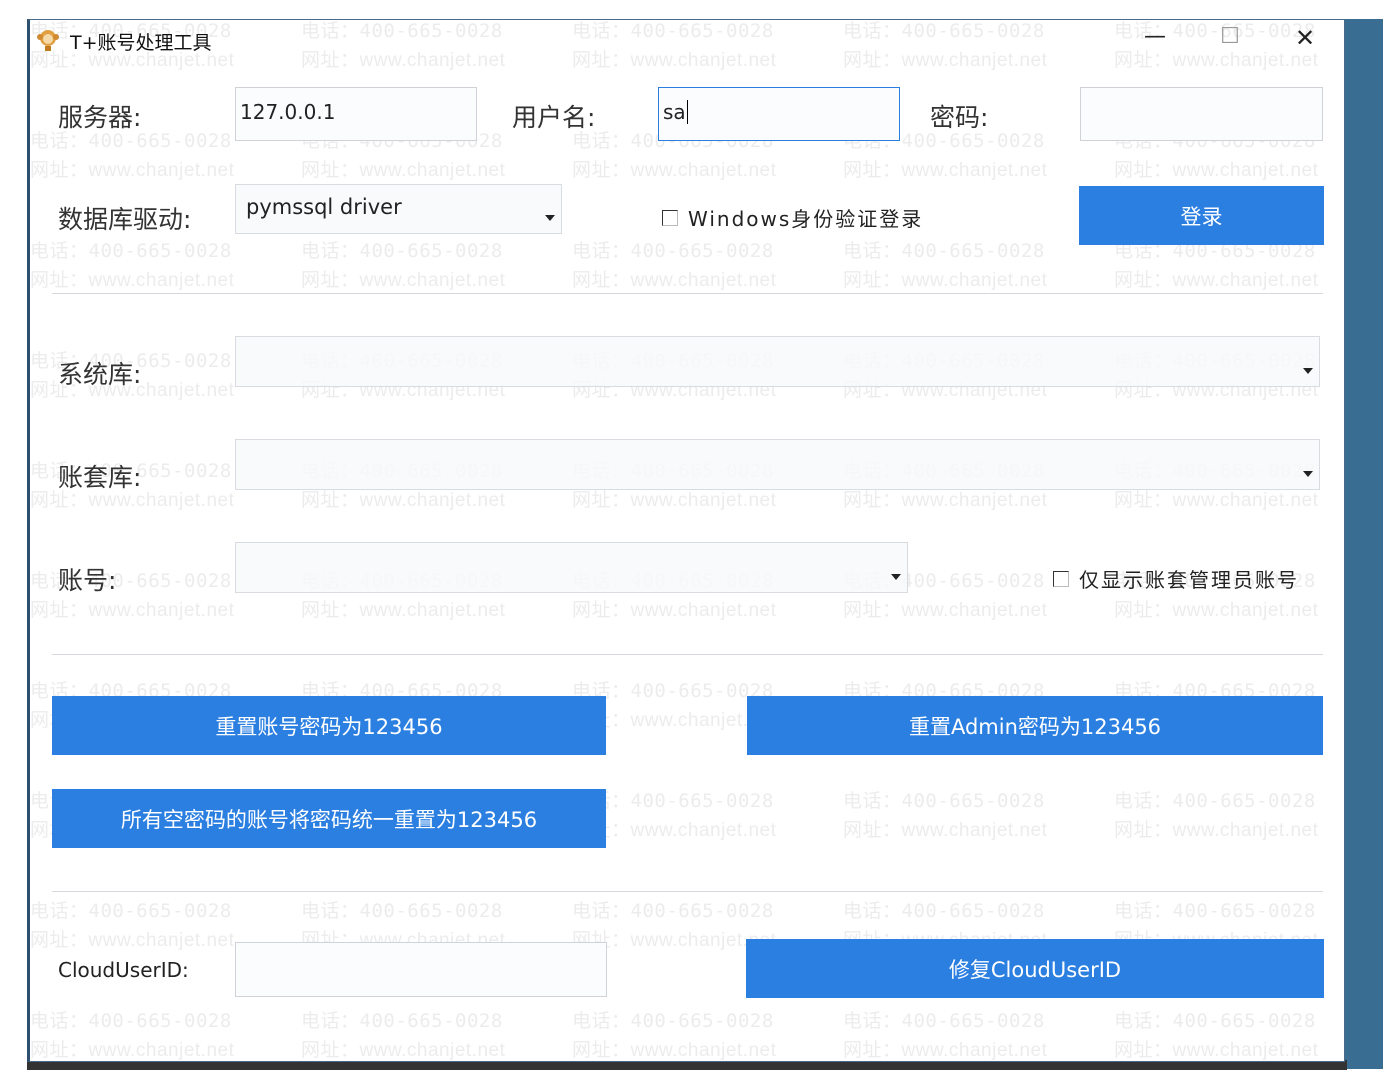  What do you see at coordinates (100, 374) in the screenshot?
I see `system-db-label: 系统库:` at bounding box center [100, 374].